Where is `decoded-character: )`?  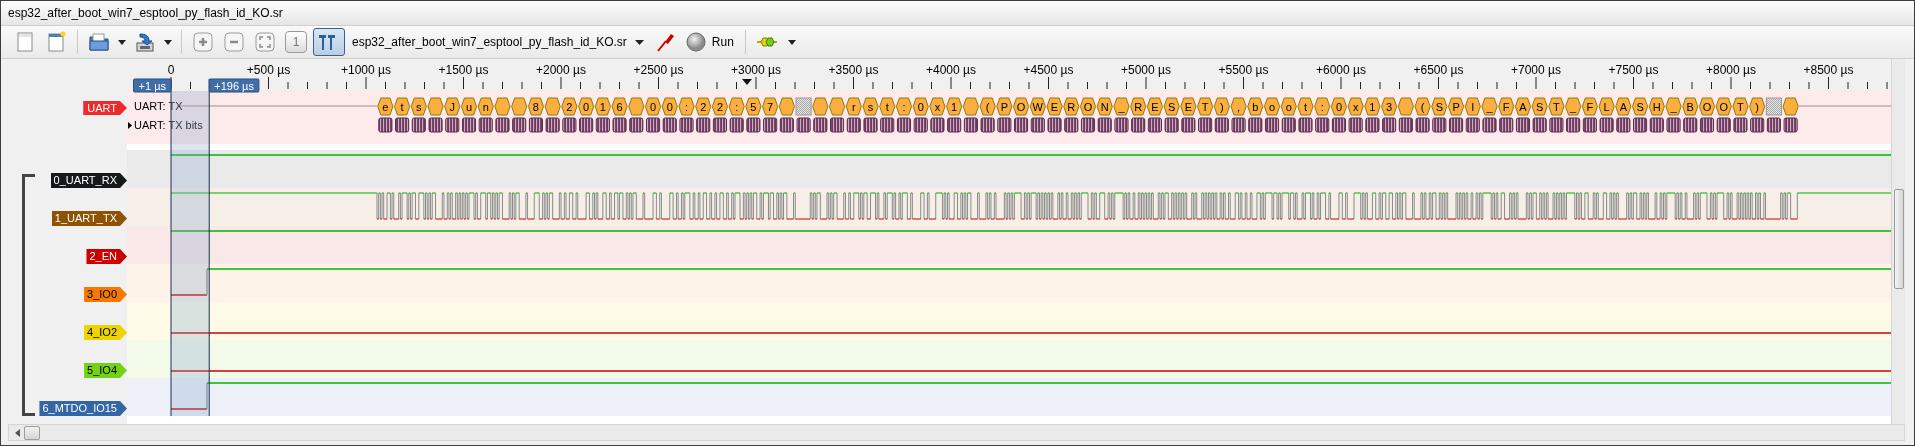 decoded-character: ) is located at coordinates (1221, 106).